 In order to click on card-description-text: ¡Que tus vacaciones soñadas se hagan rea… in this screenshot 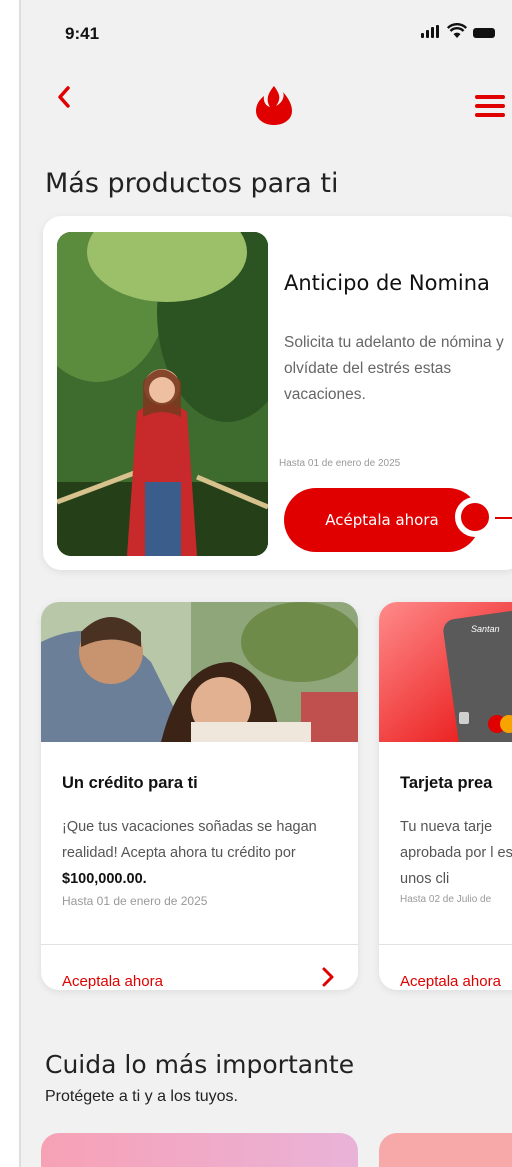, I will do `click(189, 840)`.